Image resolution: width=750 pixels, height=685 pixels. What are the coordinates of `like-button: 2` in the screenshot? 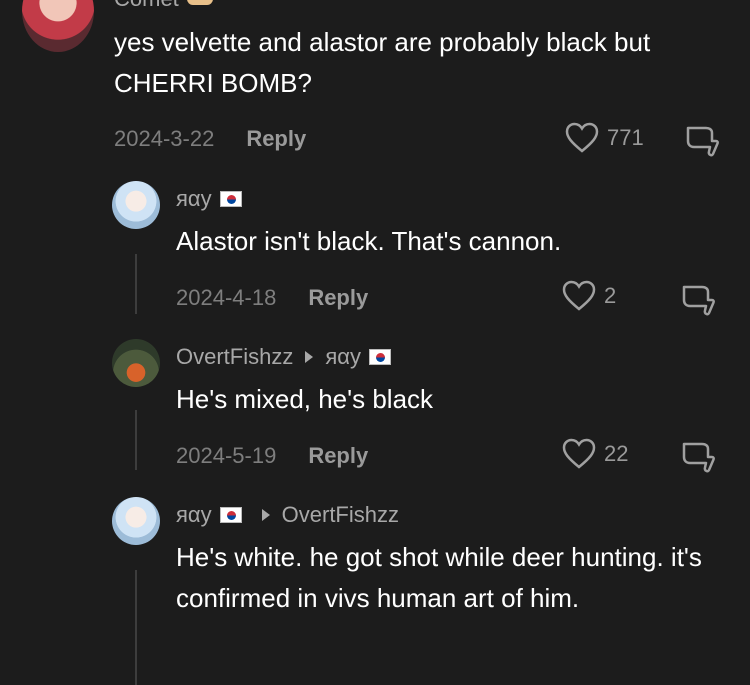 It's located at (589, 296).